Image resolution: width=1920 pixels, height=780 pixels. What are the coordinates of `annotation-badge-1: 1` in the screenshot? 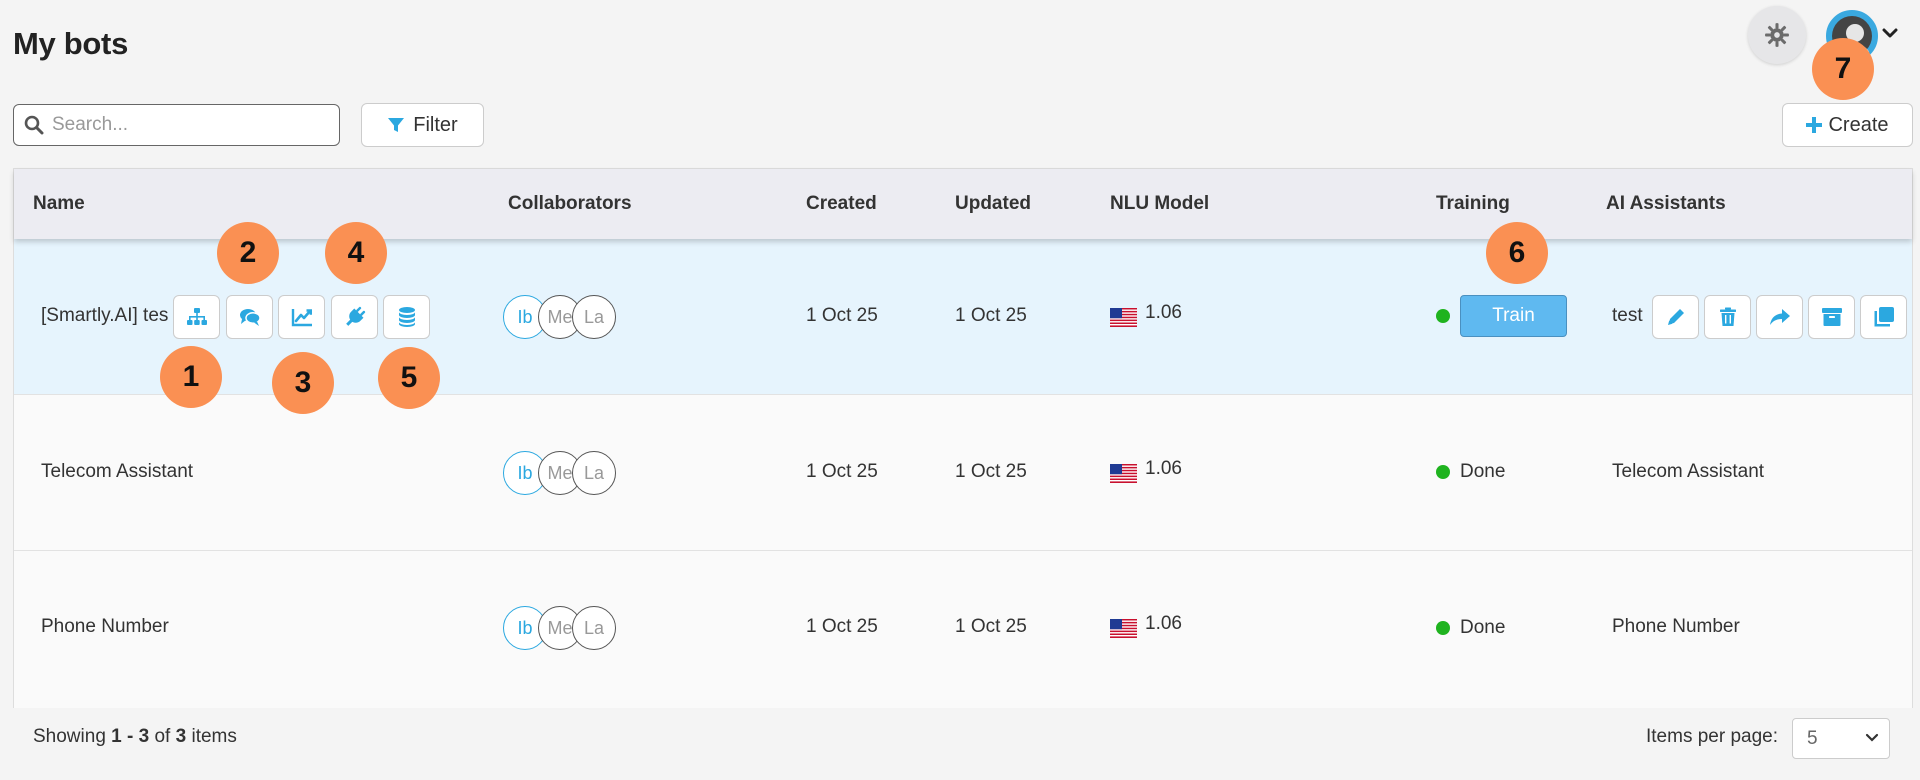 It's located at (191, 377).